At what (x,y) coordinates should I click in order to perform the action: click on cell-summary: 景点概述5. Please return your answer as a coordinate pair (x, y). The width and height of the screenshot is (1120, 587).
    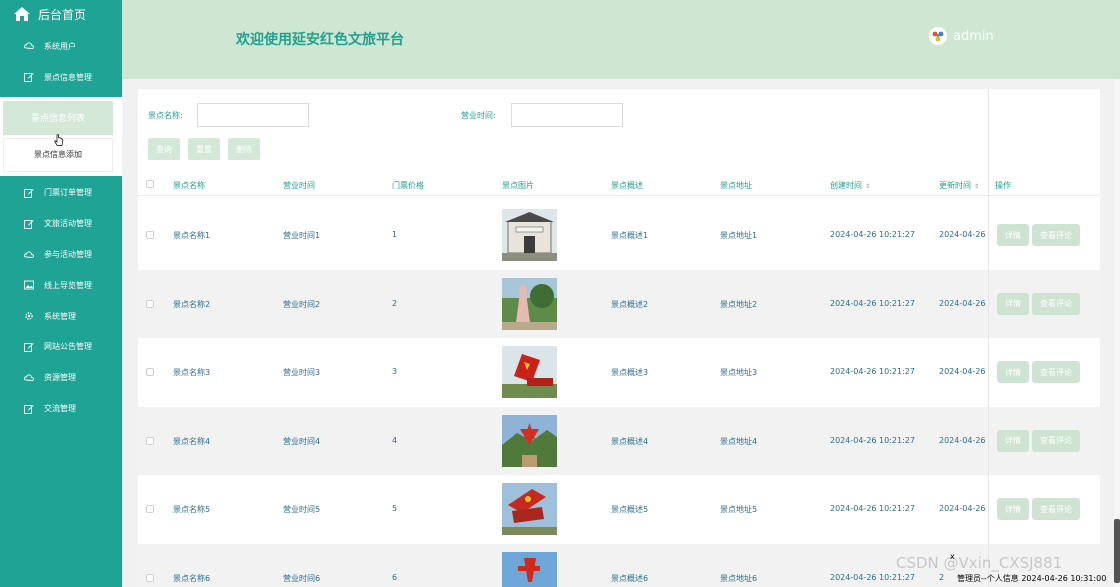
    Looking at the image, I should click on (630, 509).